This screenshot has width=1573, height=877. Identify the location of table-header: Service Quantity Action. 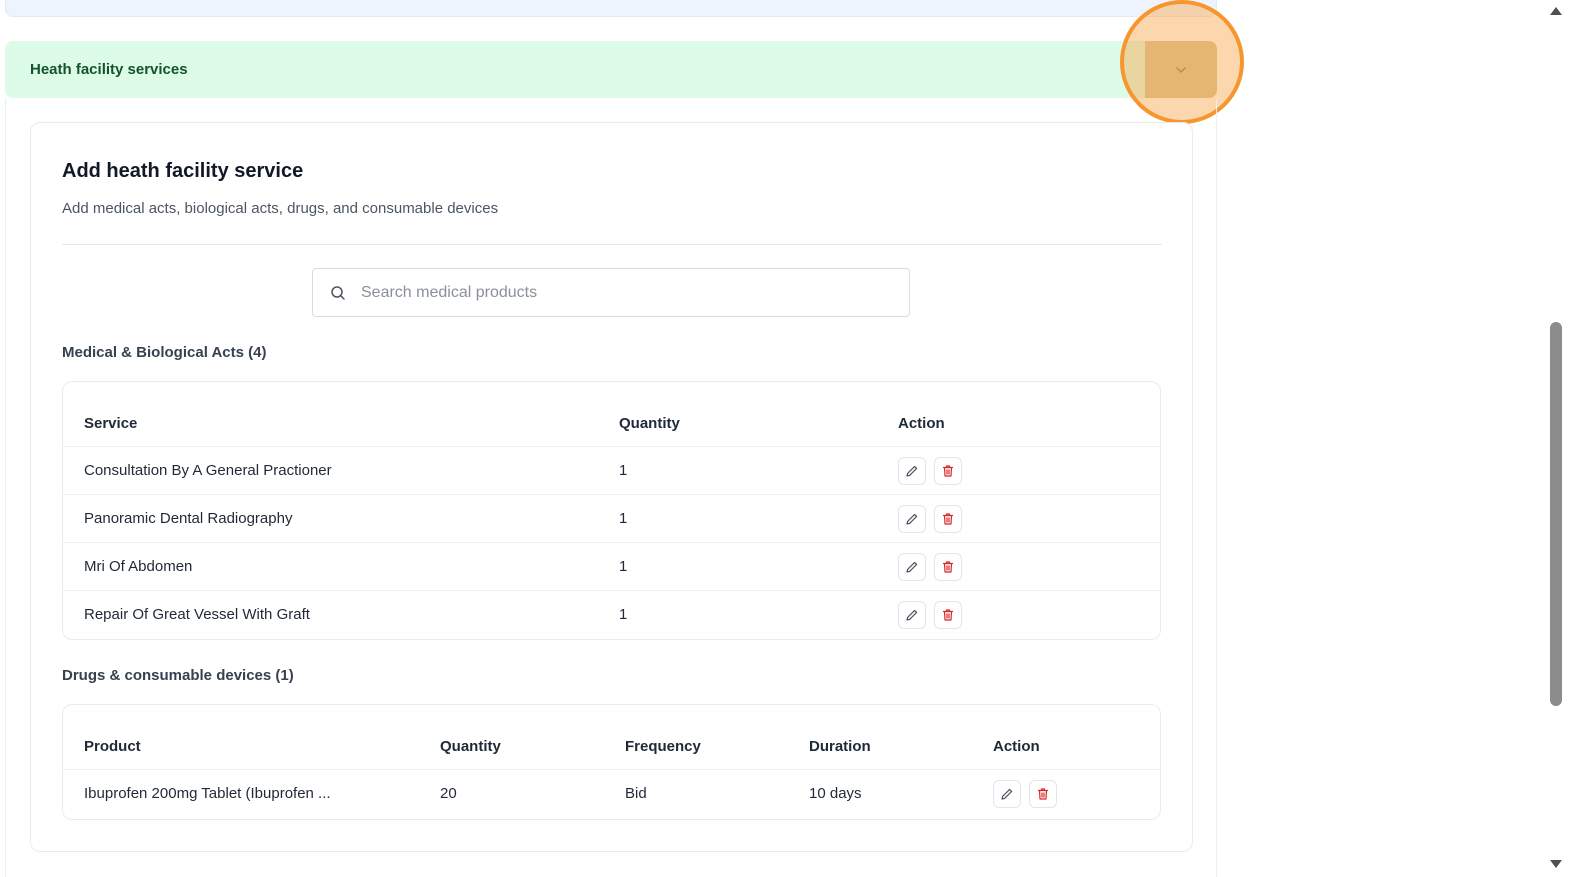
(611, 414).